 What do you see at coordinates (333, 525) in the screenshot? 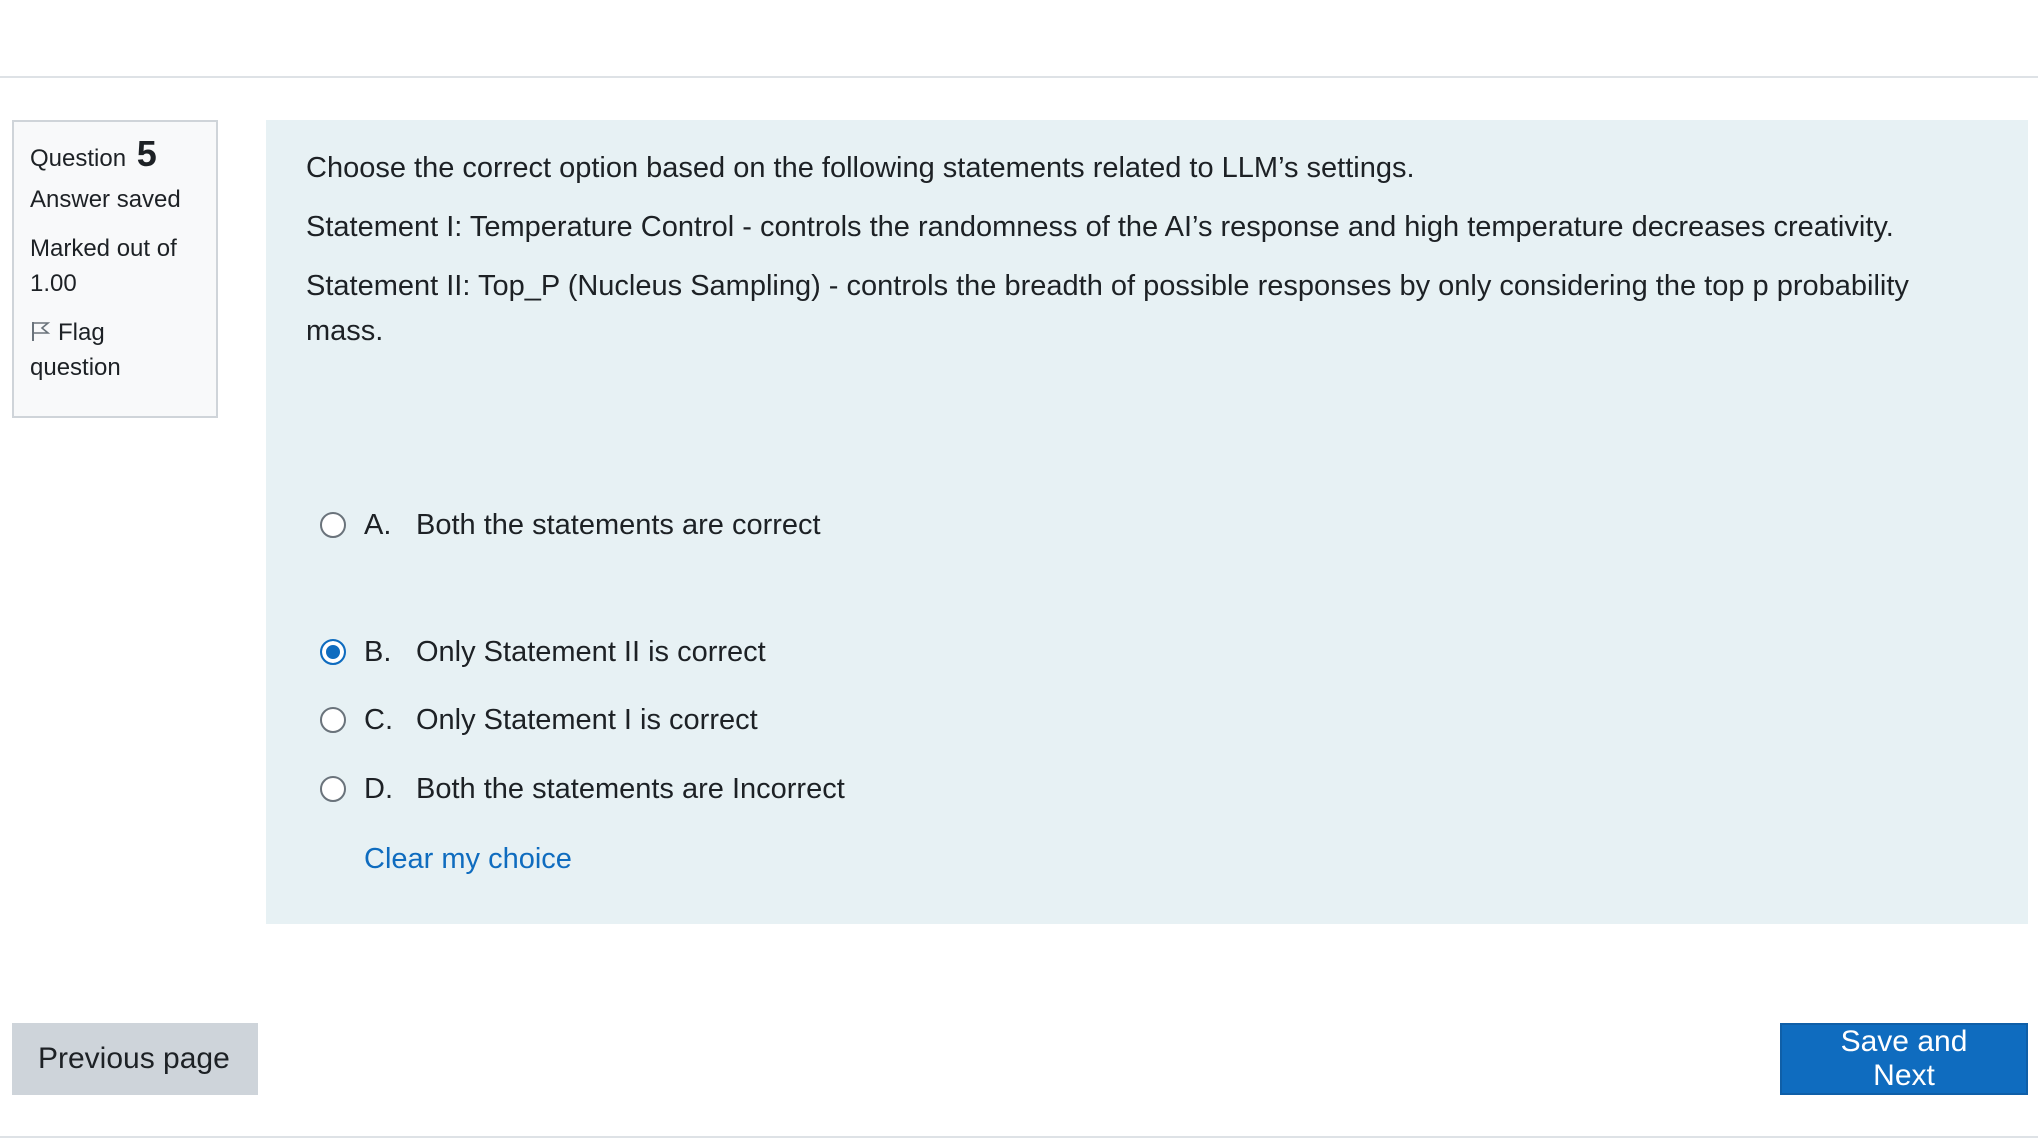
I see `radio-button-a` at bounding box center [333, 525].